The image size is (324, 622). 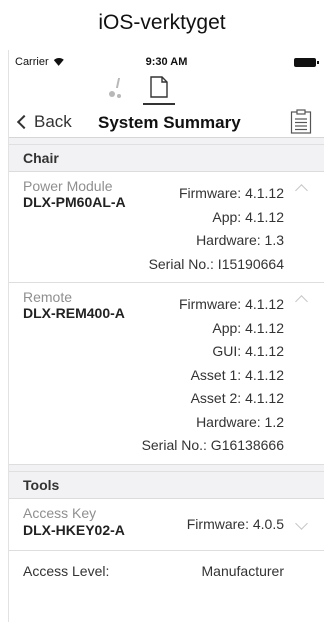 I want to click on tab-icons, so click(x=166, y=90).